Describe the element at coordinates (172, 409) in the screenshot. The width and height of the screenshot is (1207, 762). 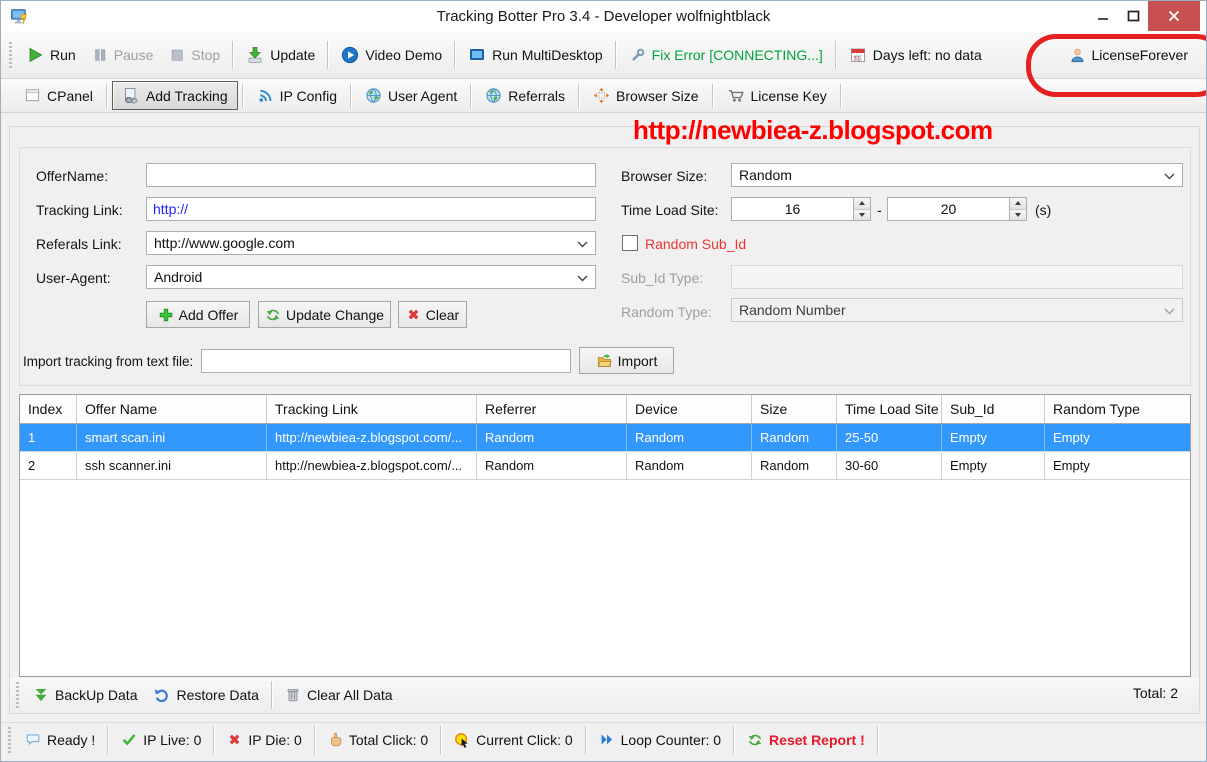
I see `grid-header-cell: Offer Name` at that location.